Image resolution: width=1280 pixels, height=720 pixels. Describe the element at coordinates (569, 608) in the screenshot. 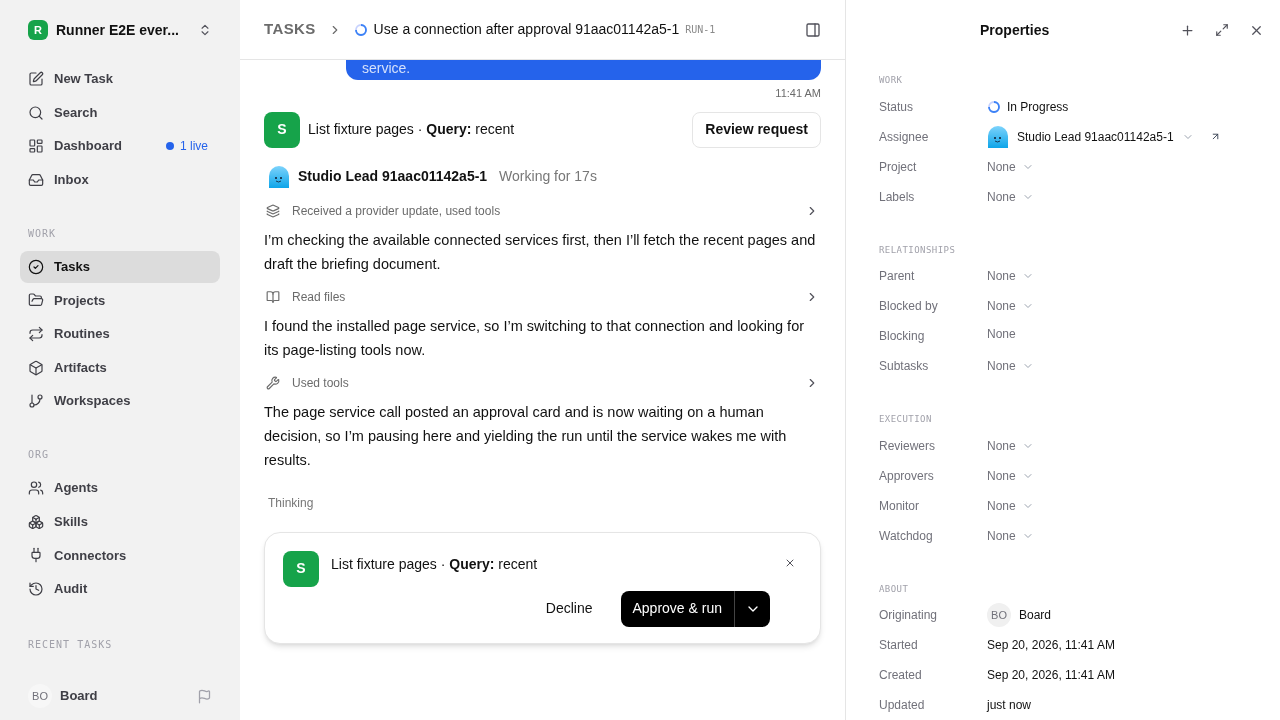

I see `decline-button: Decline` at that location.